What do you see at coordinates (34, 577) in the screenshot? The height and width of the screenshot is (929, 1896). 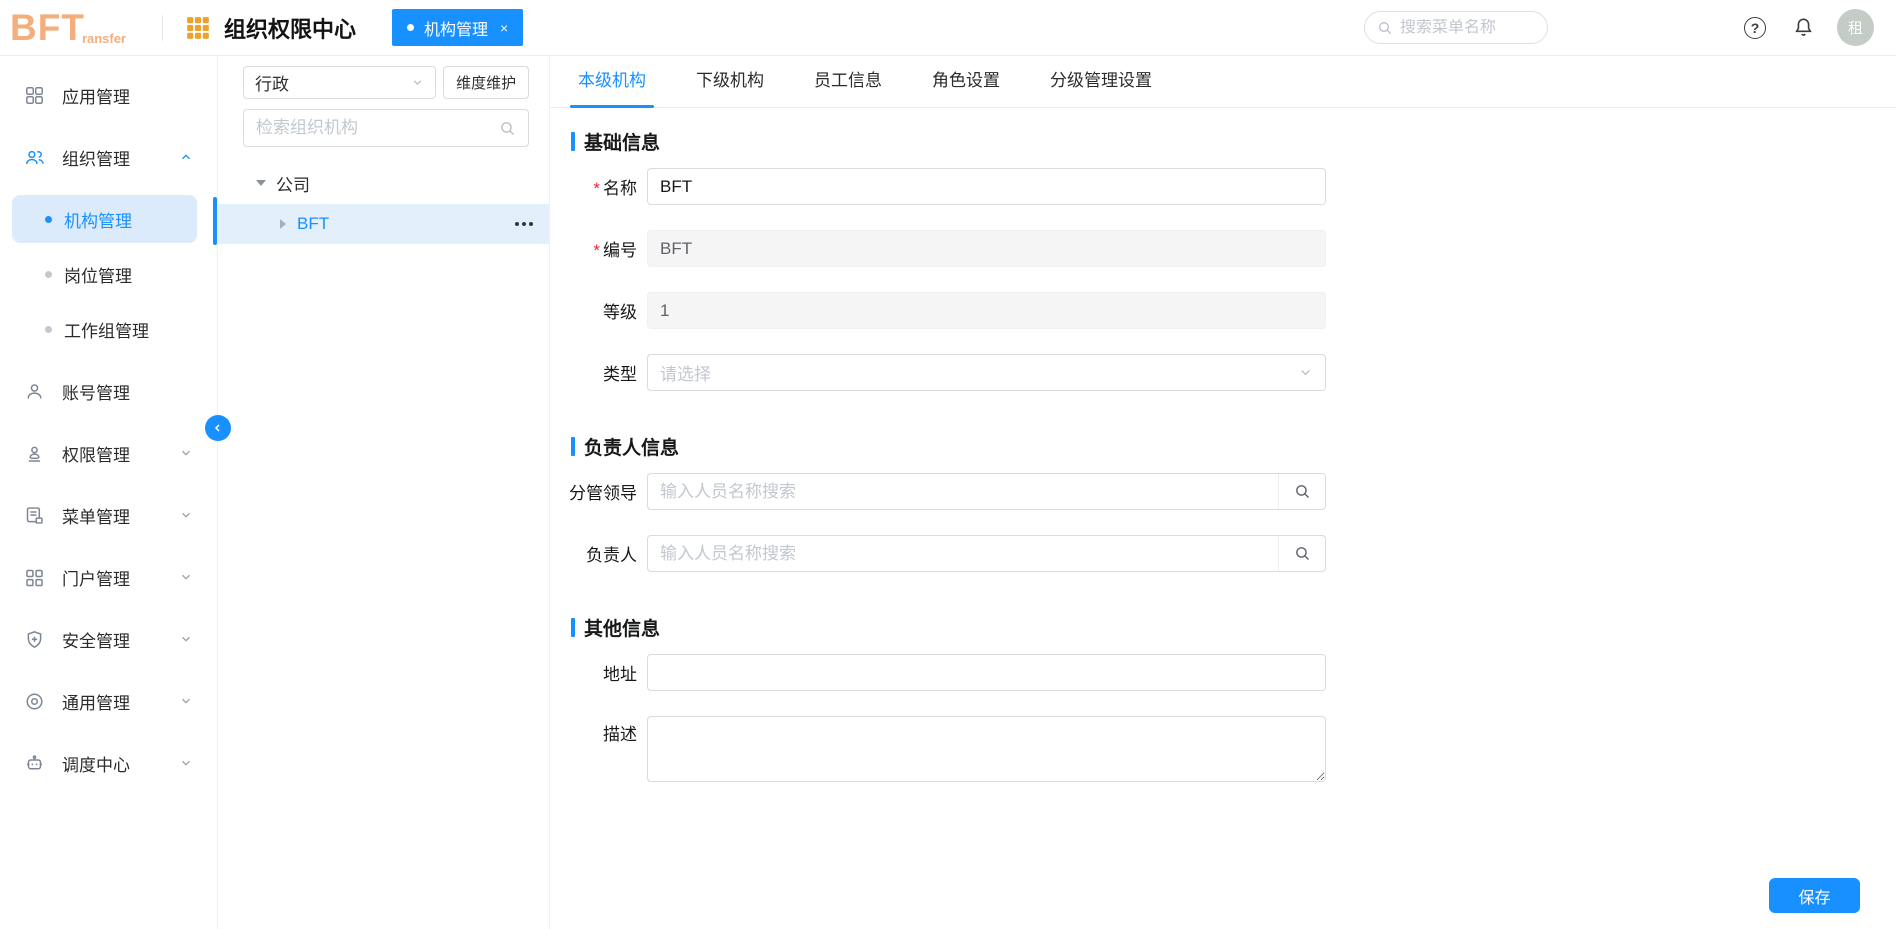 I see `portal-icon` at bounding box center [34, 577].